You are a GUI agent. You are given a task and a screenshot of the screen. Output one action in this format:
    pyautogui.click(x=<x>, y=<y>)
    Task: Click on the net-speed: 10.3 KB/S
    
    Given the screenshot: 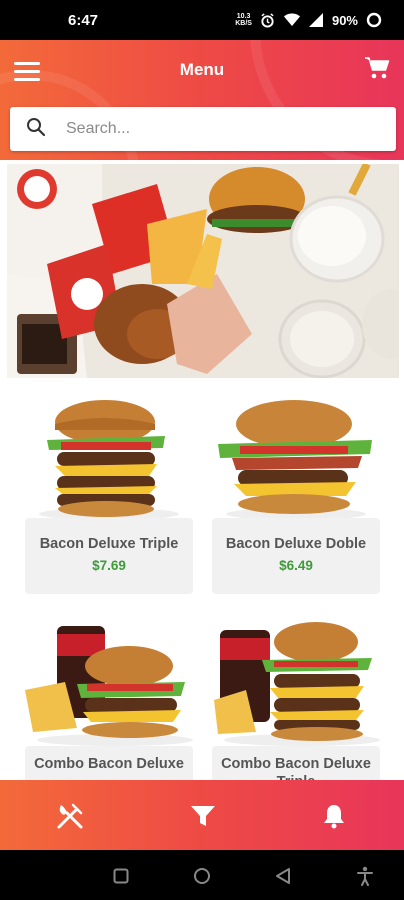 What is the action you would take?
    pyautogui.click(x=243, y=20)
    